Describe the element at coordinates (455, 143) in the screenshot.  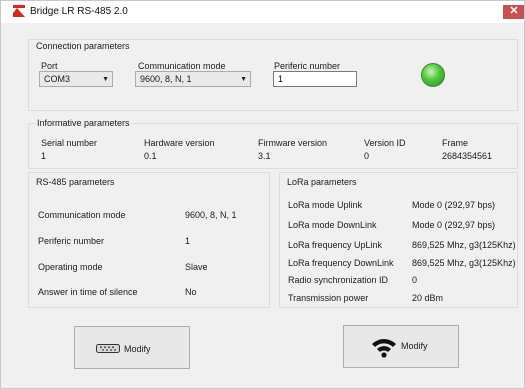
I see `frame-label: Frame` at that location.